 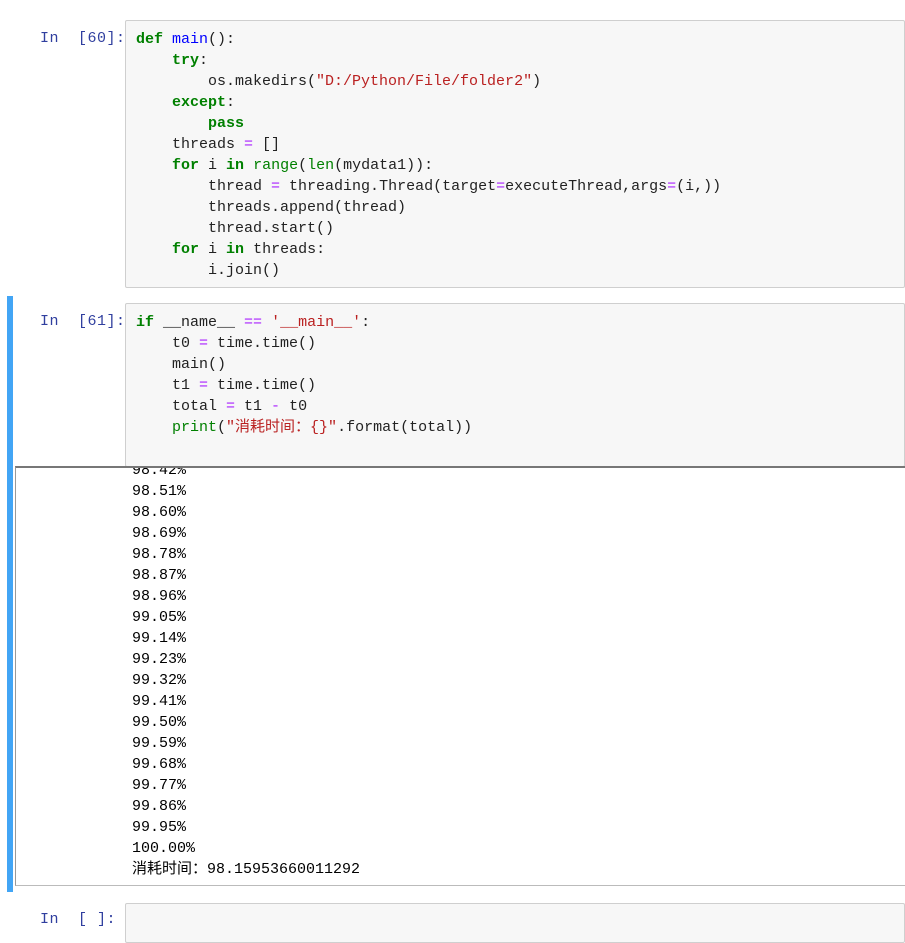 What do you see at coordinates (145, 322) in the screenshot?
I see `code-token: if` at bounding box center [145, 322].